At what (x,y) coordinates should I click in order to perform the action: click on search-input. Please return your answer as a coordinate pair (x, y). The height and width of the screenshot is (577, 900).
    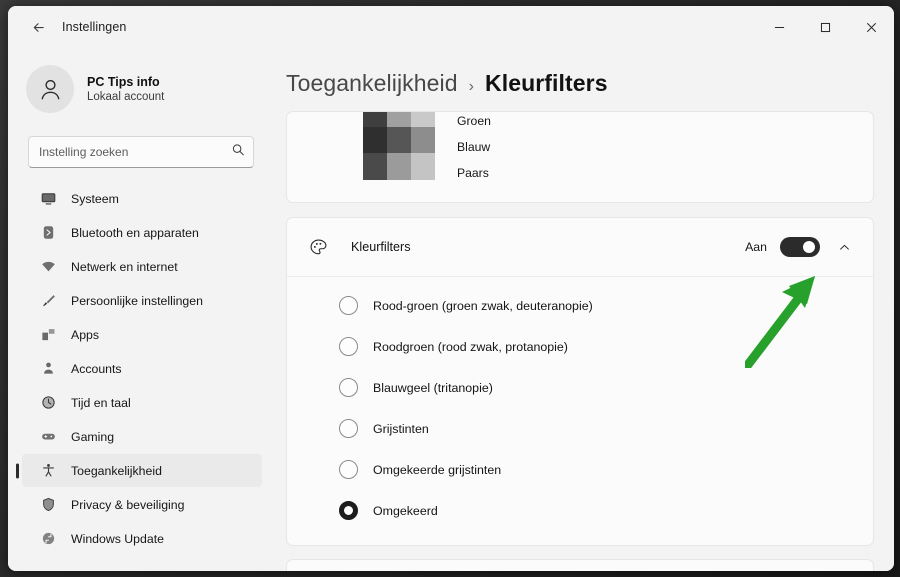
    Looking at the image, I should click on (141, 152).